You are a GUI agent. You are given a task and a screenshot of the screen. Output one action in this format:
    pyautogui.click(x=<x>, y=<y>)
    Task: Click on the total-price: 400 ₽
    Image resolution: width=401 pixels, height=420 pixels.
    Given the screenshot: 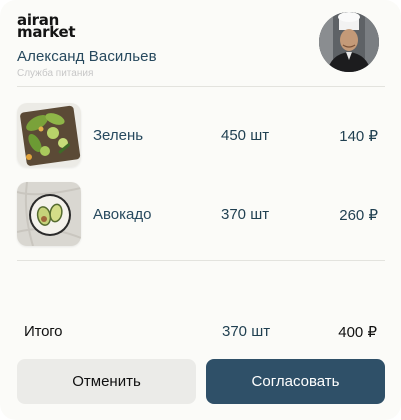 What is the action you would take?
    pyautogui.click(x=357, y=332)
    